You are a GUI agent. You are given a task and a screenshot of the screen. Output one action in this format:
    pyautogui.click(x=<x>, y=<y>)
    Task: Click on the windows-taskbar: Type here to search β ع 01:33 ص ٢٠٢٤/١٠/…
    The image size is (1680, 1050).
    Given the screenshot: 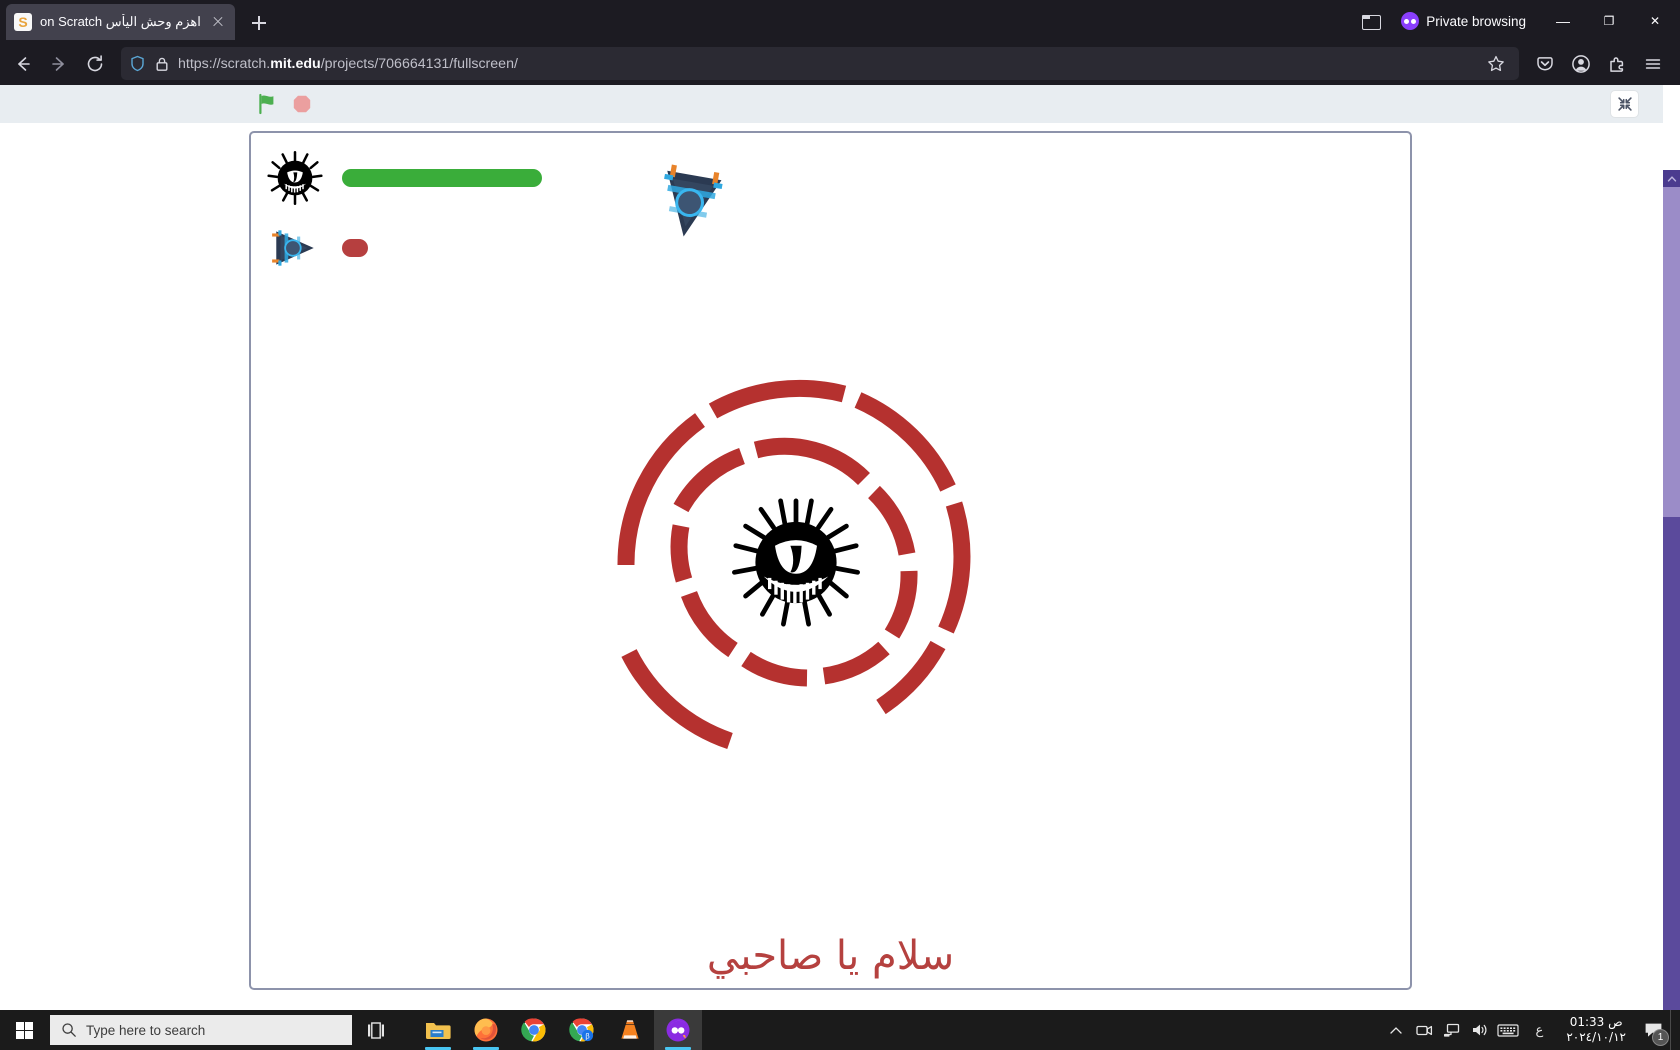 What is the action you would take?
    pyautogui.click(x=840, y=1030)
    